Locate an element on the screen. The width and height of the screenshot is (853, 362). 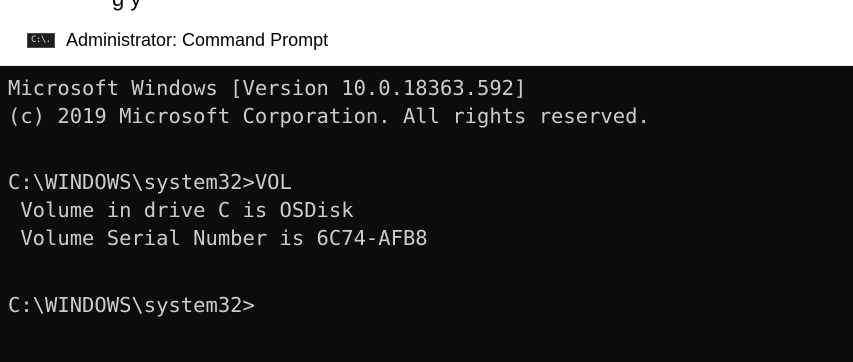
command-prompt-line: C:\WINDOWS\system32> is located at coordinates (131, 305).